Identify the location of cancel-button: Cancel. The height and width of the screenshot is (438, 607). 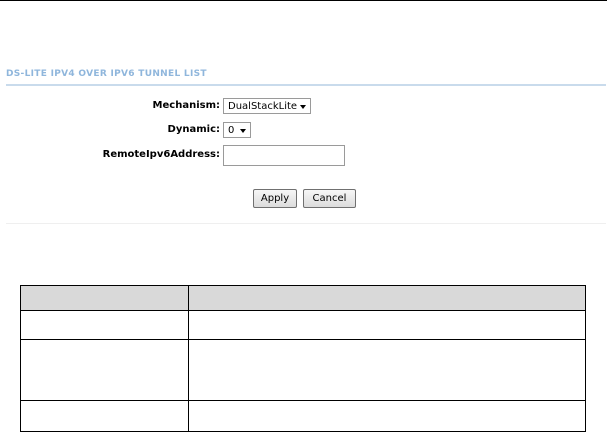
(329, 198).